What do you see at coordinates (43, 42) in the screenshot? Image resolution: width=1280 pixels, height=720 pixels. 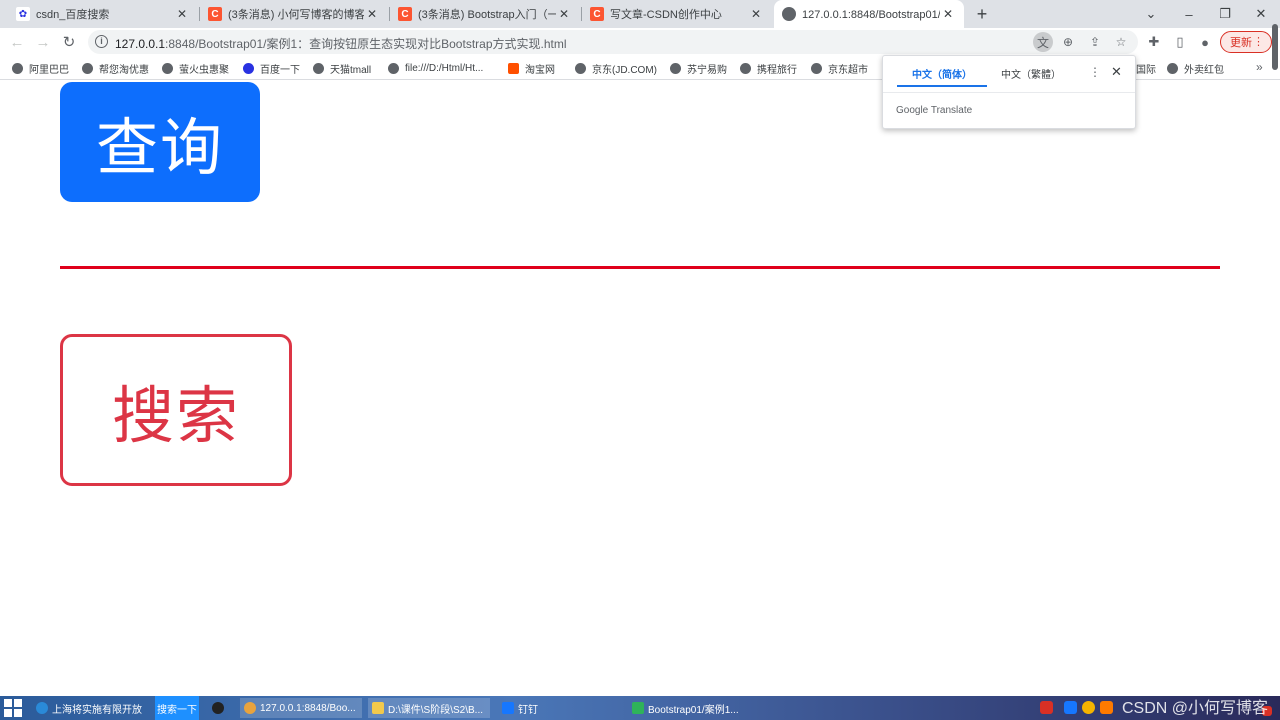 I see `forward-arrow-icon: →` at bounding box center [43, 42].